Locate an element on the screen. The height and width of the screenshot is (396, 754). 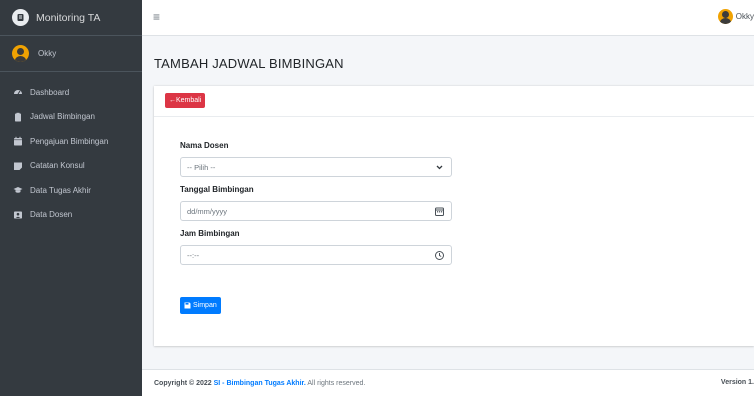
sidebar-item-label: Data Tugas Akhir is located at coordinates (60, 190).